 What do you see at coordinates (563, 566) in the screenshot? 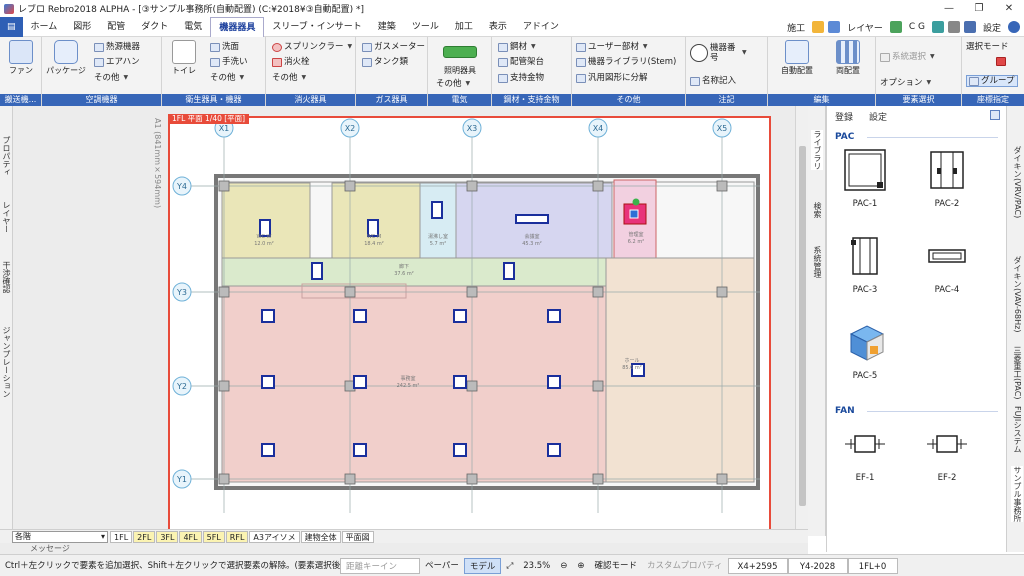
I see `zoom-icon: ⊖` at bounding box center [563, 566].